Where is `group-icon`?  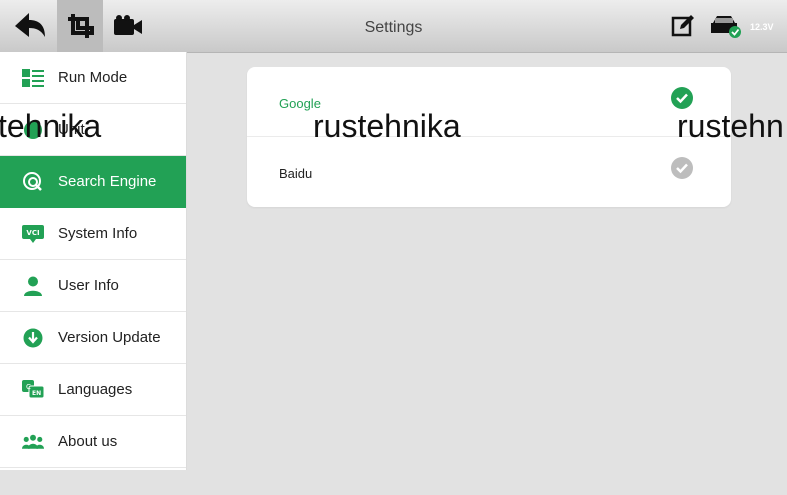
group-icon is located at coordinates (33, 442).